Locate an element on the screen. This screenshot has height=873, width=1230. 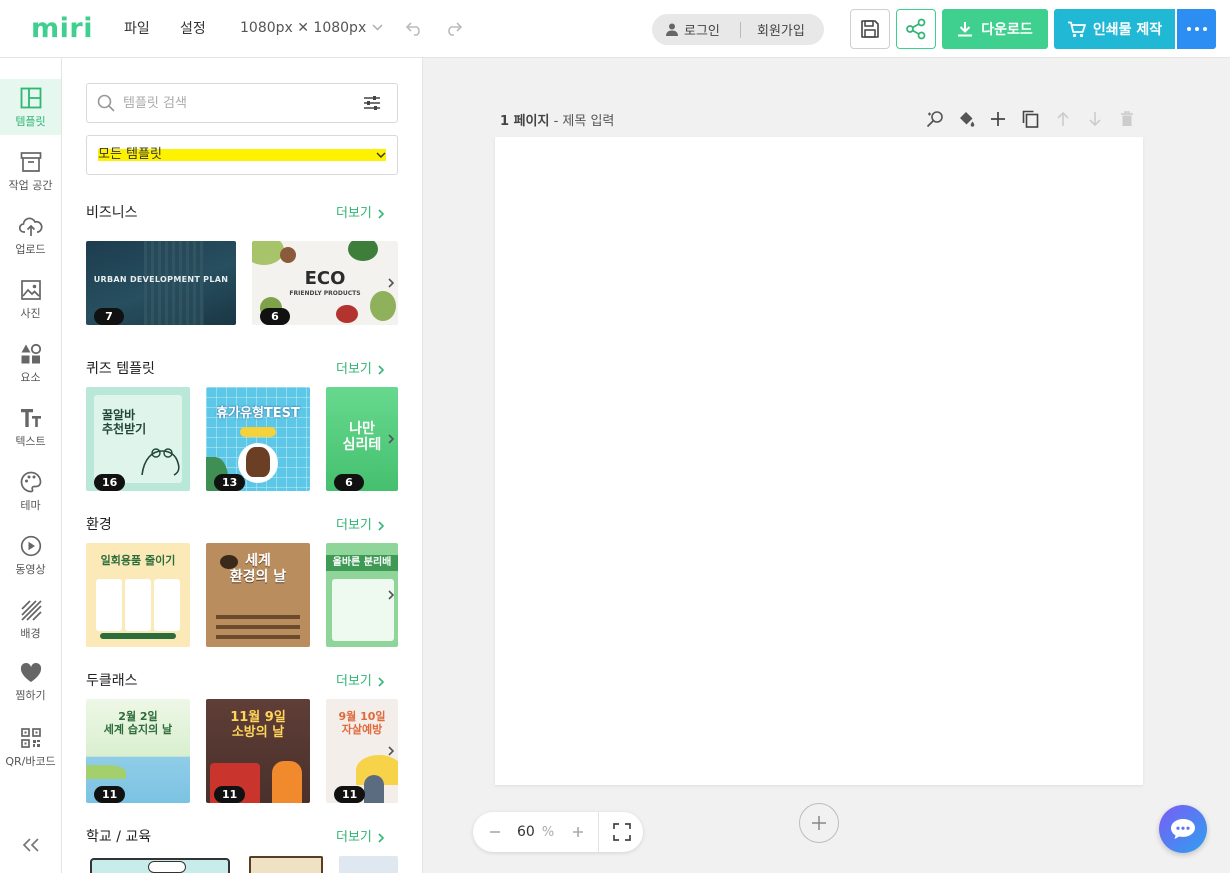
sidebar-item-template: 템플릿 is located at coordinates (30, 107).